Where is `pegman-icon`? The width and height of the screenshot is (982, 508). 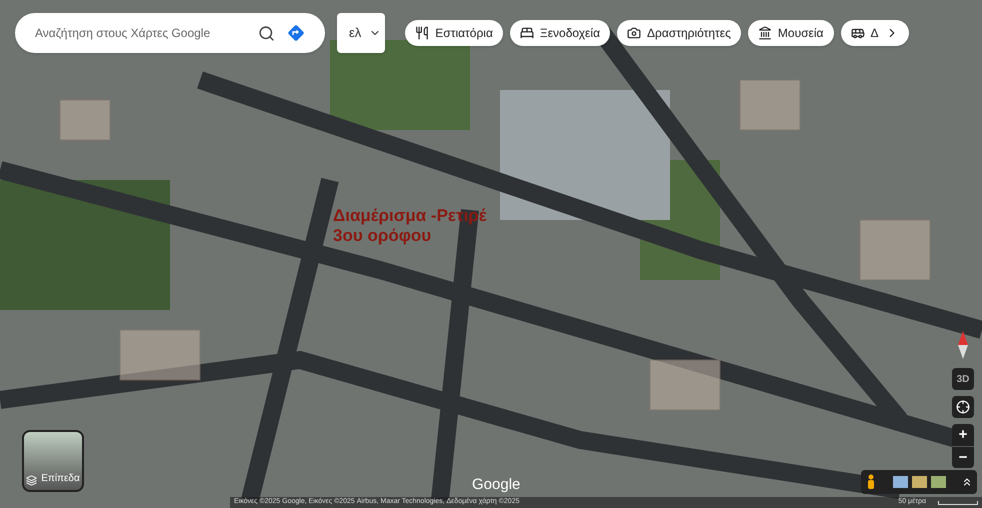 pegman-icon is located at coordinates (871, 482).